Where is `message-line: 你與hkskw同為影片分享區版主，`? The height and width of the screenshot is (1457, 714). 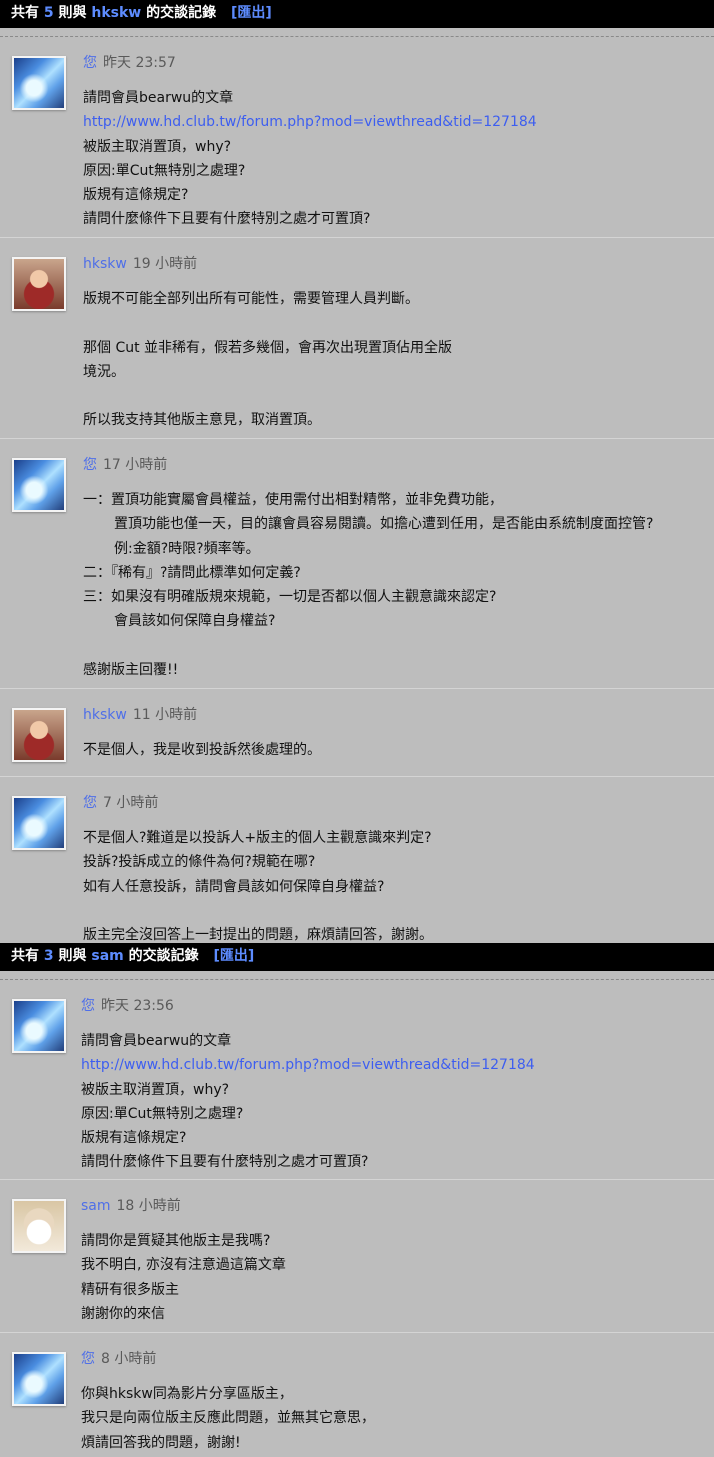
message-line: 你與hkskw同為影片分享區版主， is located at coordinates (187, 1394).